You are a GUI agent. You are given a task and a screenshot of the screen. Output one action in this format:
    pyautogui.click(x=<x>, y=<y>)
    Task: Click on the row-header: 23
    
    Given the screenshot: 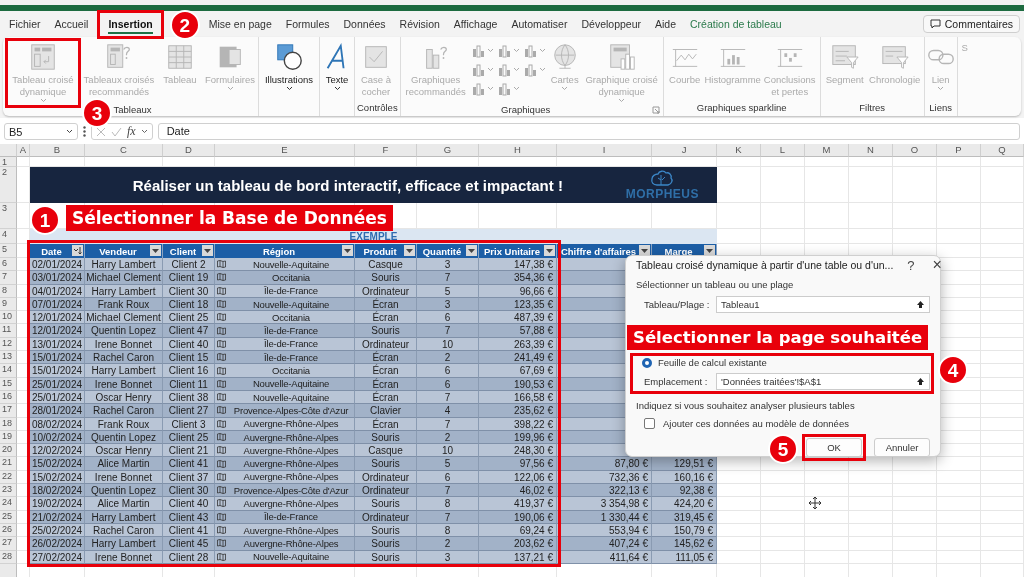 What is the action you would take?
    pyautogui.click(x=8, y=491)
    